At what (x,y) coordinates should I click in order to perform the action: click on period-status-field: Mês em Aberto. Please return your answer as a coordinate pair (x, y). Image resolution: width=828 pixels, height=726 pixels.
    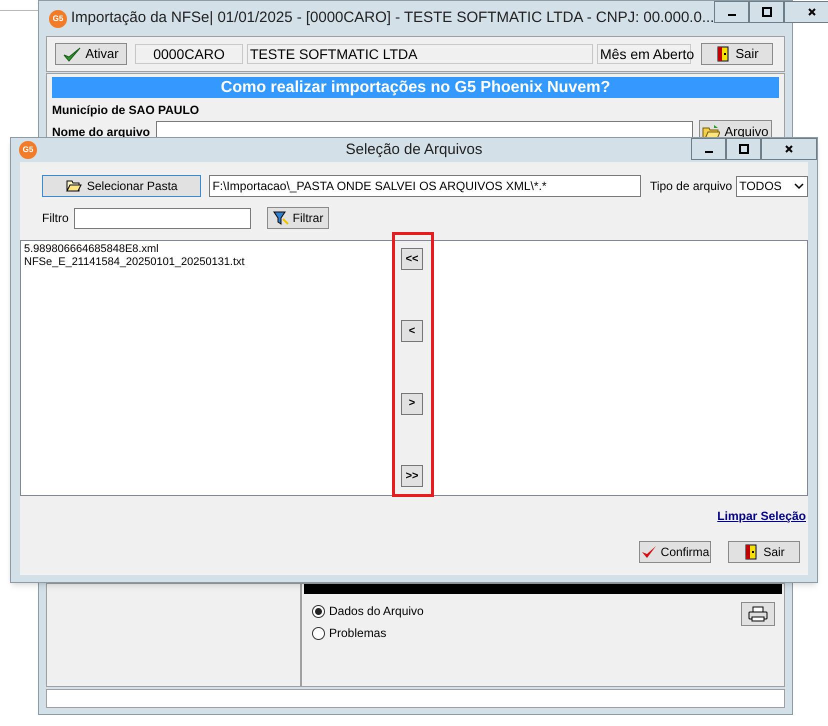
    Looking at the image, I should click on (644, 54).